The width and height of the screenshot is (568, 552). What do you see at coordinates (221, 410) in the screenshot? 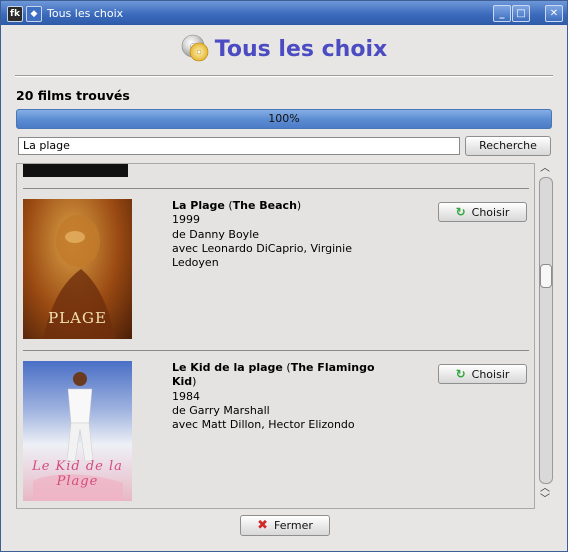
I see `film-director: de Garry Marshall` at bounding box center [221, 410].